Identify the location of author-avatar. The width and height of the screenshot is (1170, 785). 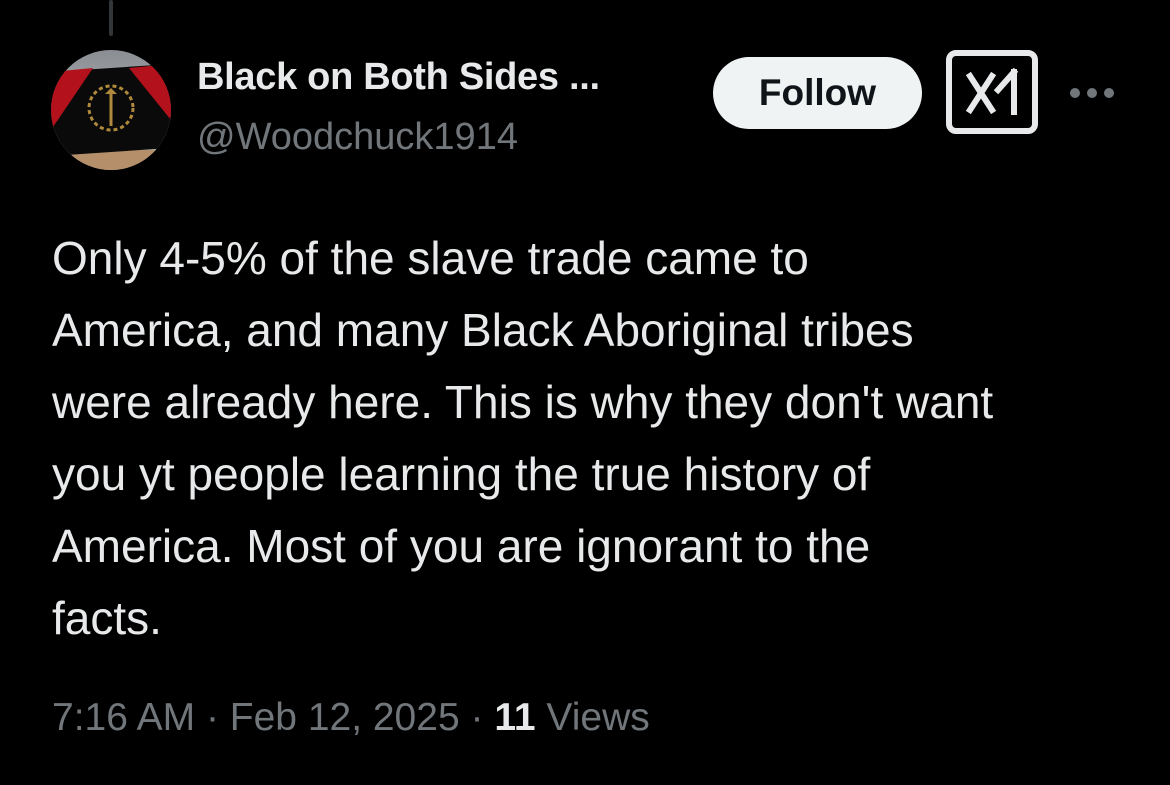
(111, 110).